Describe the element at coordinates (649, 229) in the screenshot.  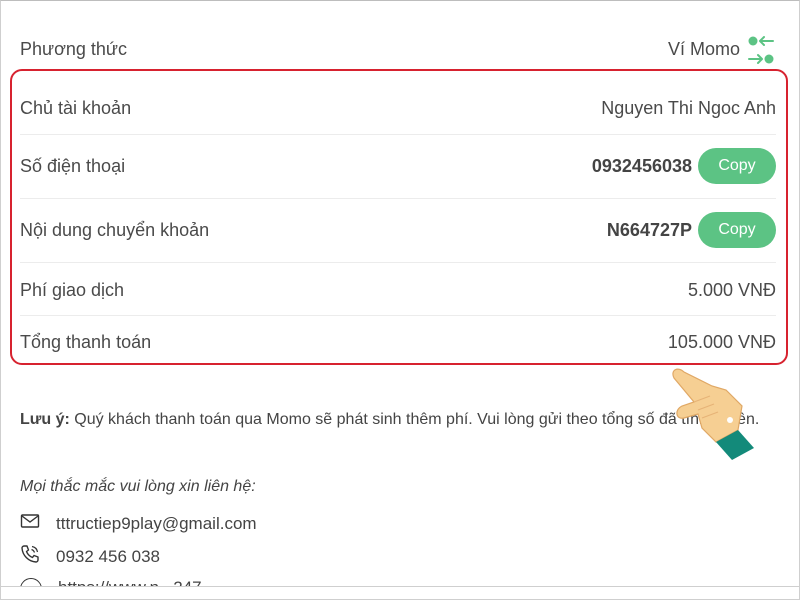
I see `transfer-content-value: N664727P` at that location.